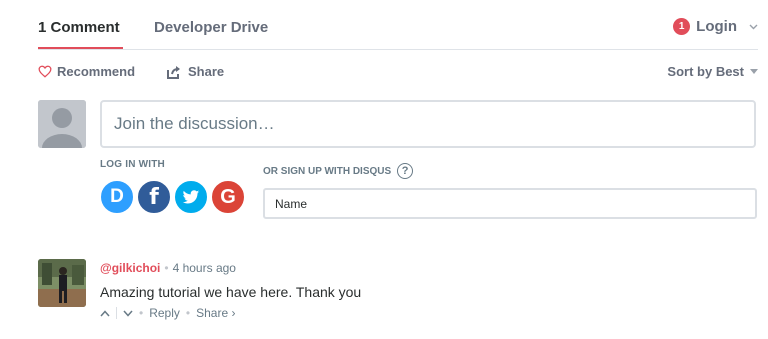  Describe the element at coordinates (105, 313) in the screenshot. I see `upvote-icon` at that location.